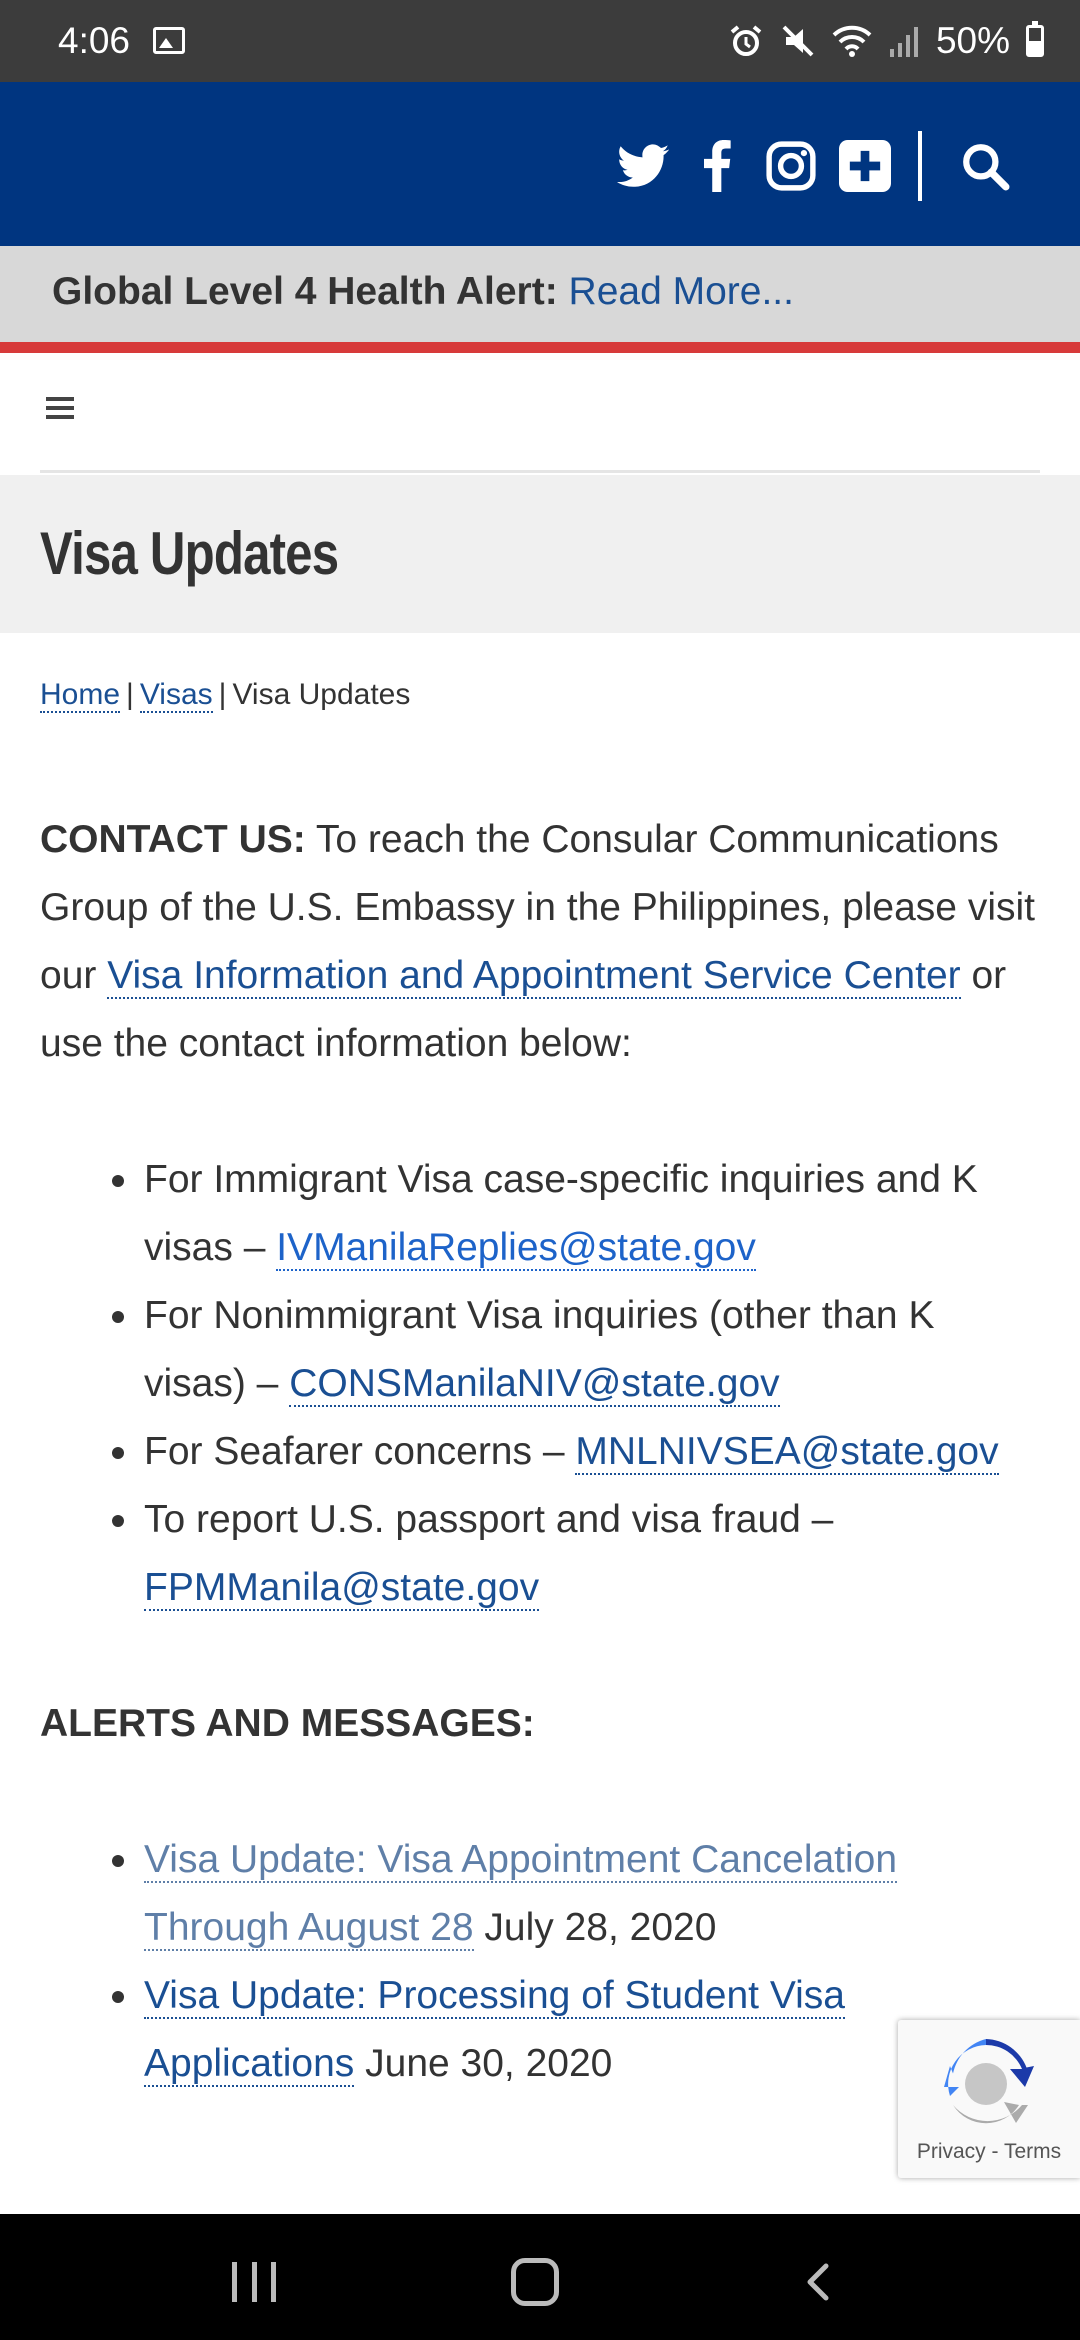 This screenshot has width=1080, height=2340. What do you see at coordinates (60, 408) in the screenshot?
I see `hamburger-menu-icon` at bounding box center [60, 408].